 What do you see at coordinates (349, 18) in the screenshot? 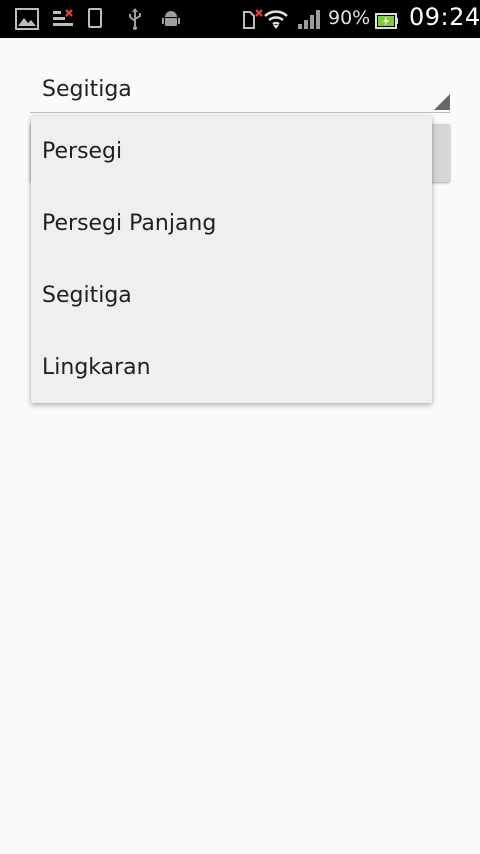
I see `battery-percent: 90%` at bounding box center [349, 18].